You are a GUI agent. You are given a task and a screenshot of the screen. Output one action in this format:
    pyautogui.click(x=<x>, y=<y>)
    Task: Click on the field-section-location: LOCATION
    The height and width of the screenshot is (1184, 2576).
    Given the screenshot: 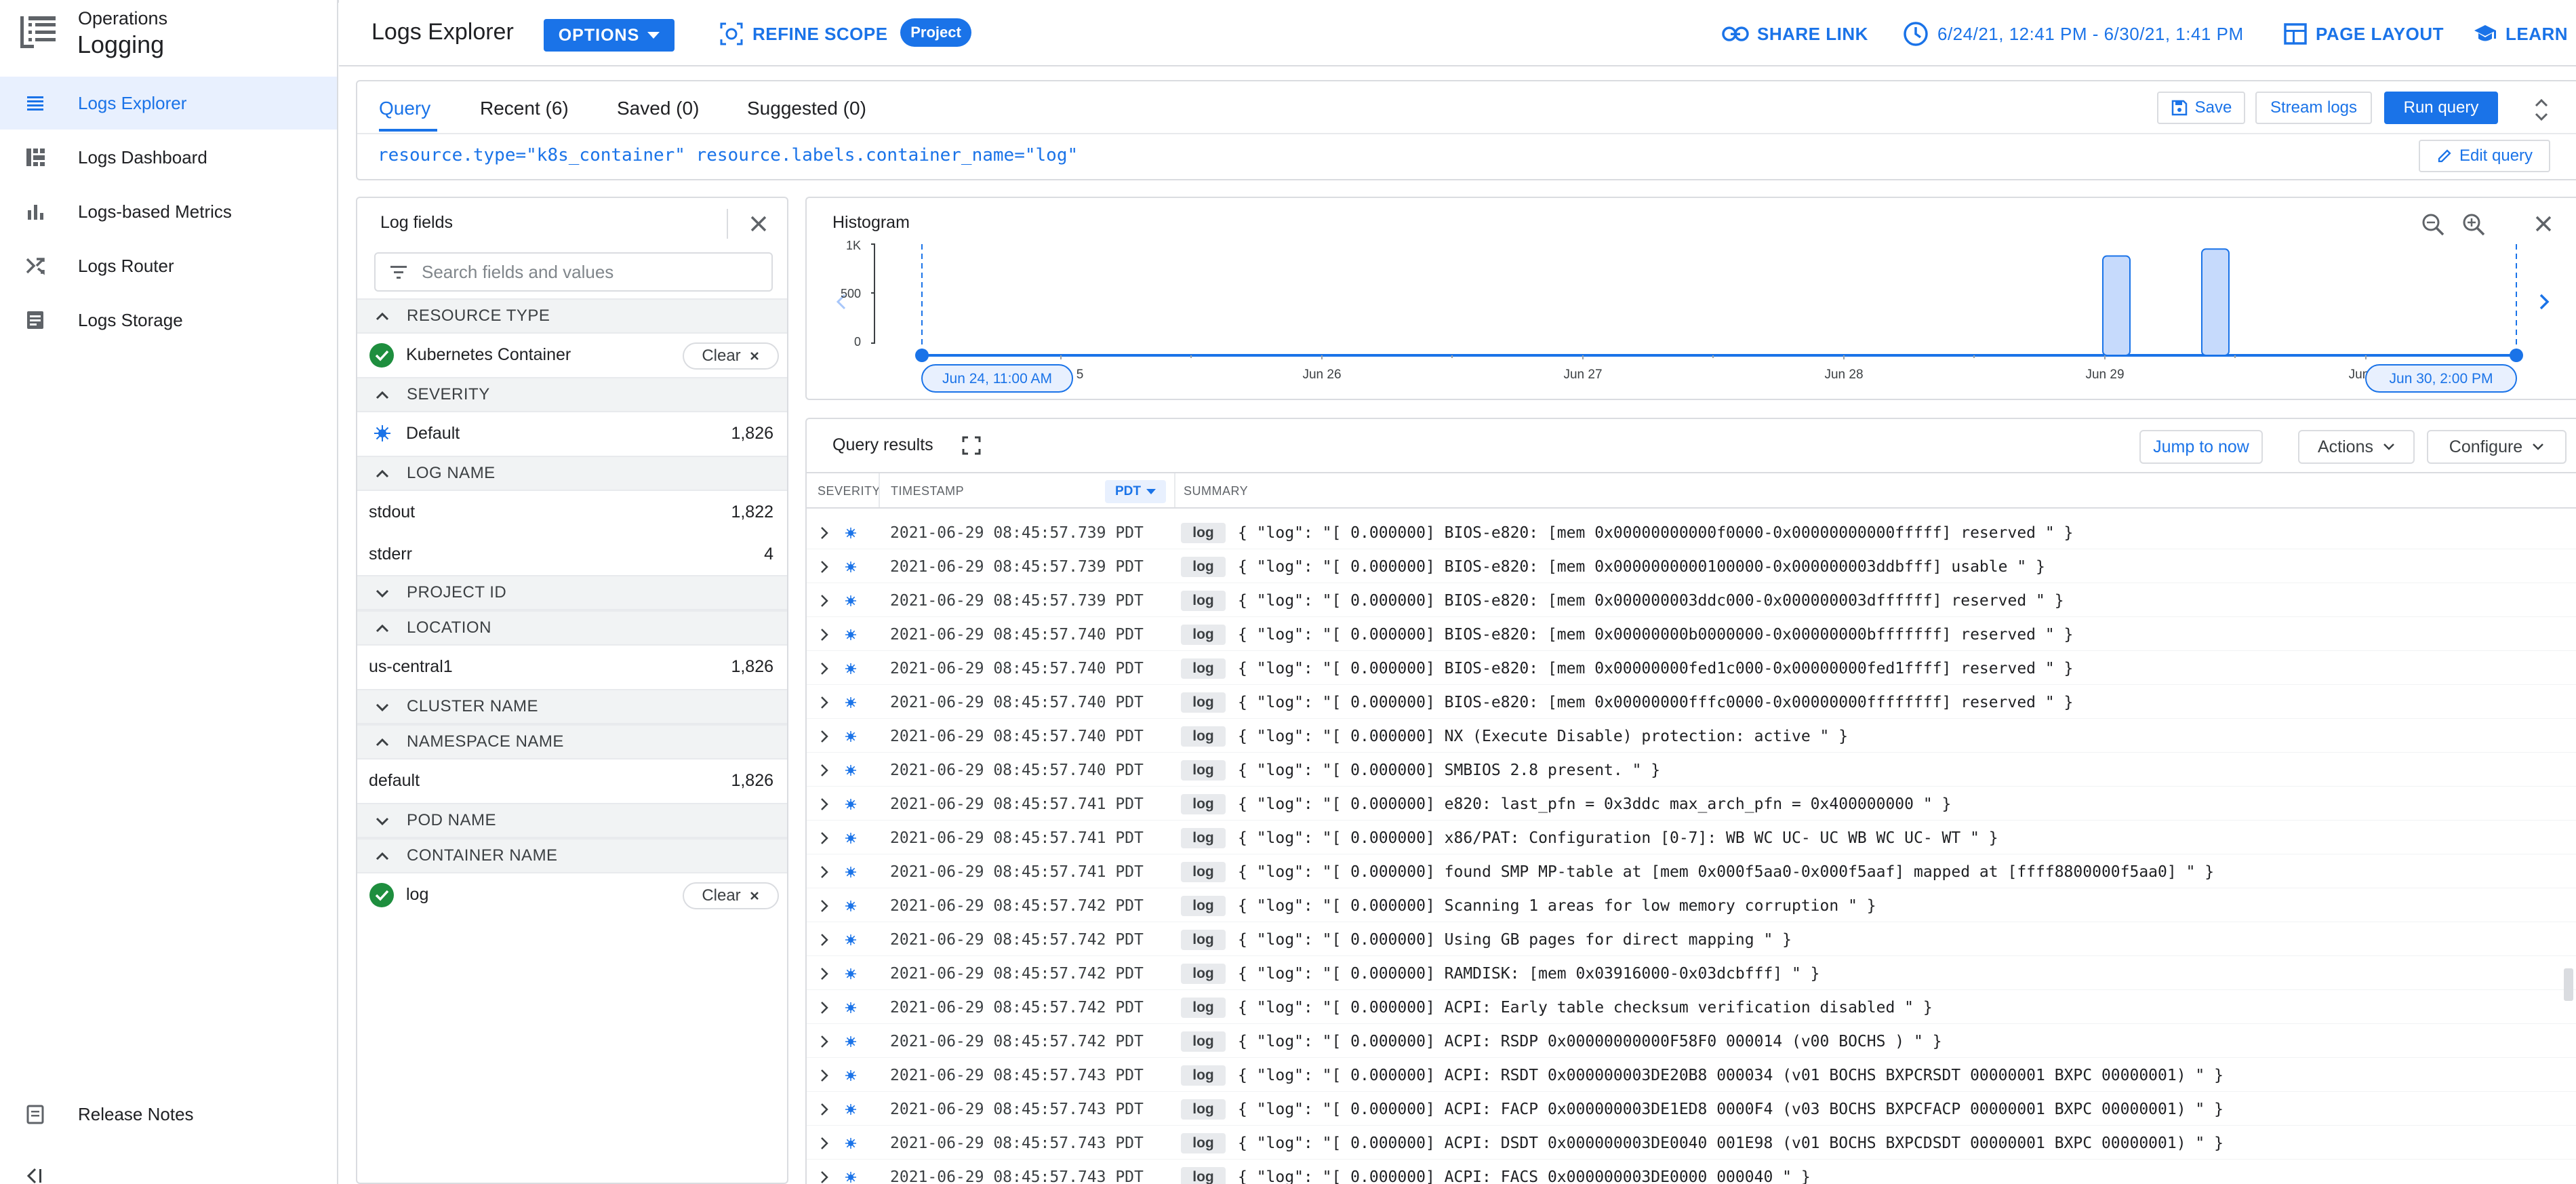 What is the action you would take?
    pyautogui.click(x=572, y=628)
    